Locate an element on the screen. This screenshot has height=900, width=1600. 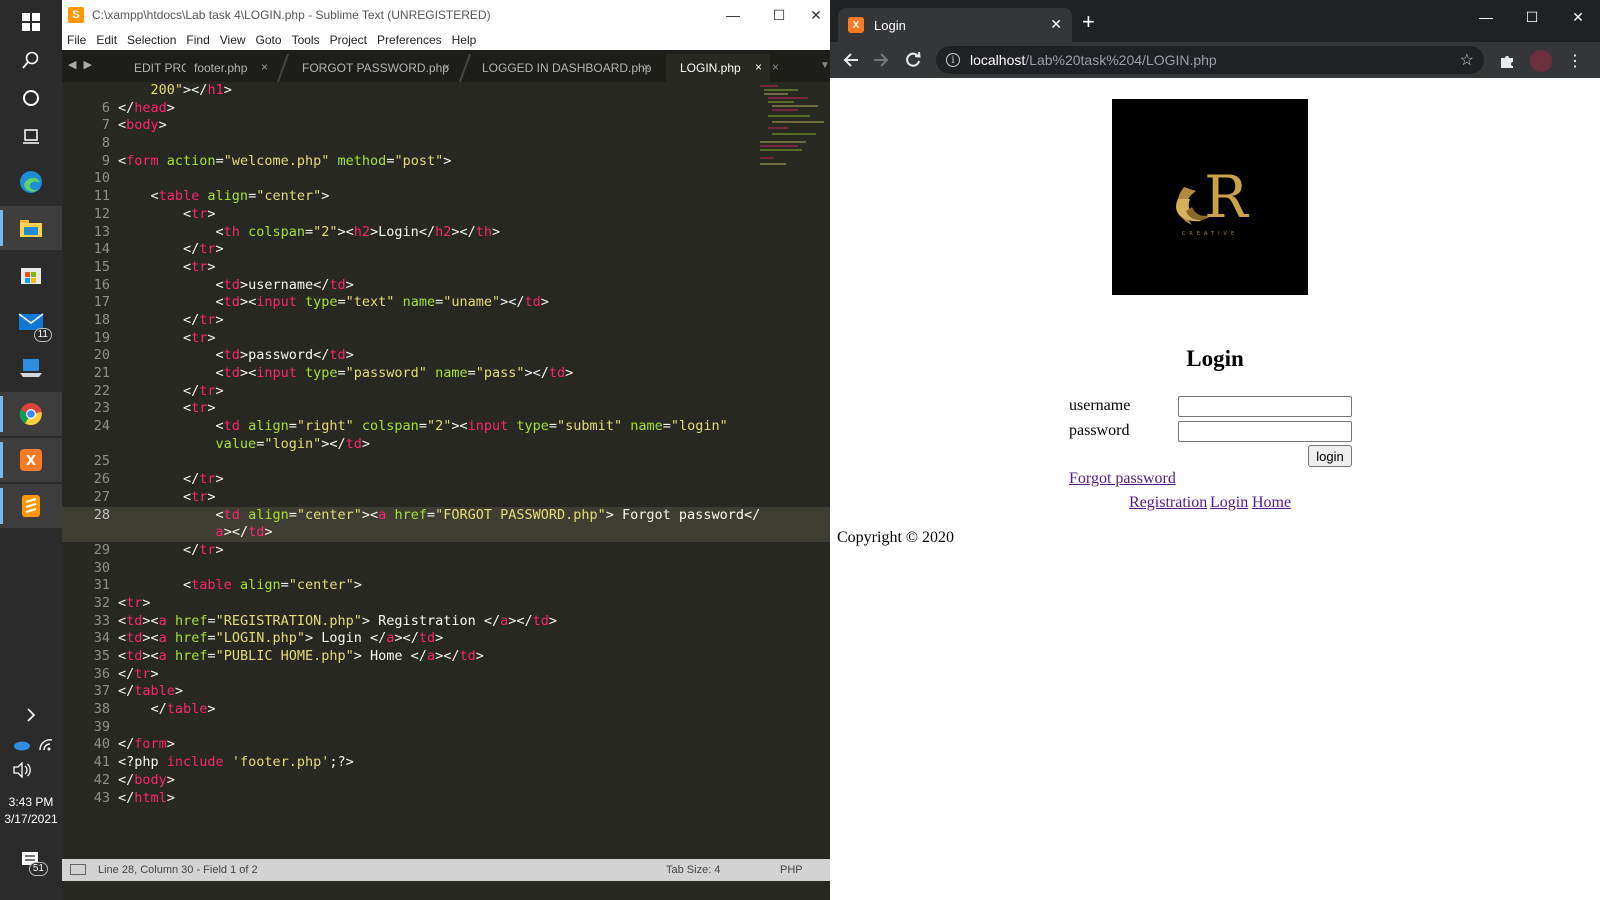
extensions-puzzle-icon is located at coordinates (1507, 61).